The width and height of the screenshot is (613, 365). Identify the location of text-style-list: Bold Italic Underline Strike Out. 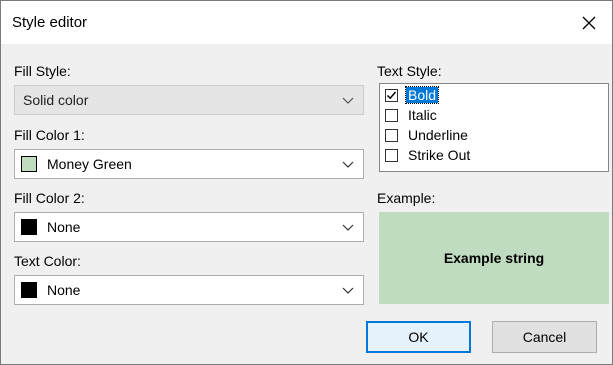
(494, 127).